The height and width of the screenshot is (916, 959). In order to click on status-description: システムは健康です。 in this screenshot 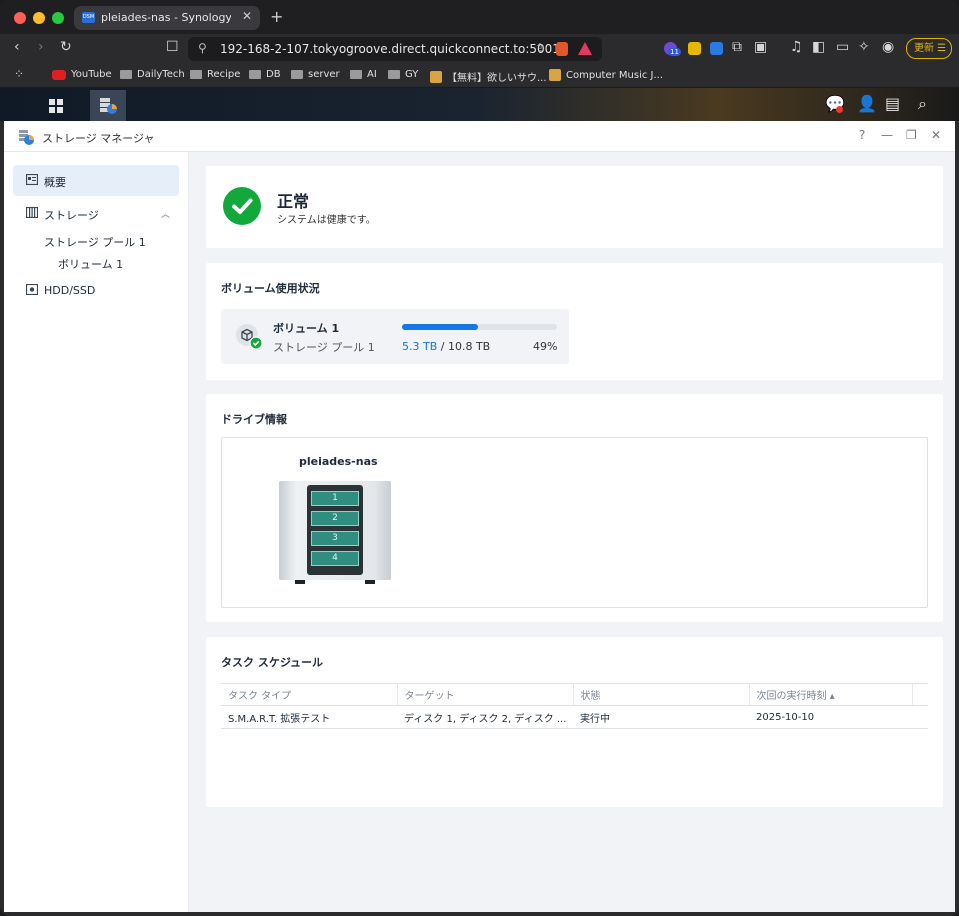, I will do `click(326, 220)`.